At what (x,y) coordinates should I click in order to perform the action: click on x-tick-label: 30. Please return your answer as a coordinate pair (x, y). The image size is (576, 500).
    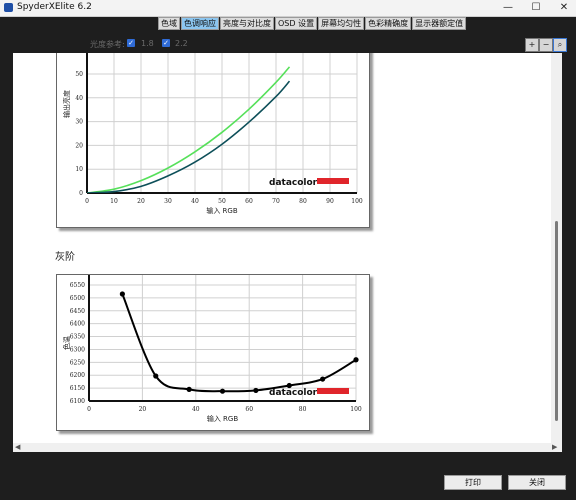
    Looking at the image, I should click on (168, 201).